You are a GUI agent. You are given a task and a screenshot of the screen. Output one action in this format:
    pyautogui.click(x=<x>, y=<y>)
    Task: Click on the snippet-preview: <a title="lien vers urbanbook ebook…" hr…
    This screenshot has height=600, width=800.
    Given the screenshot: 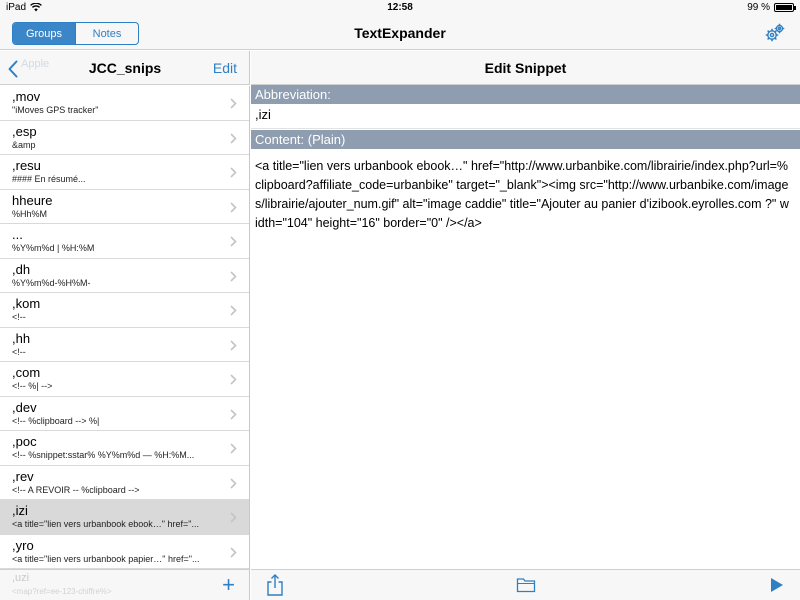 What is the action you would take?
    pyautogui.click(x=105, y=524)
    